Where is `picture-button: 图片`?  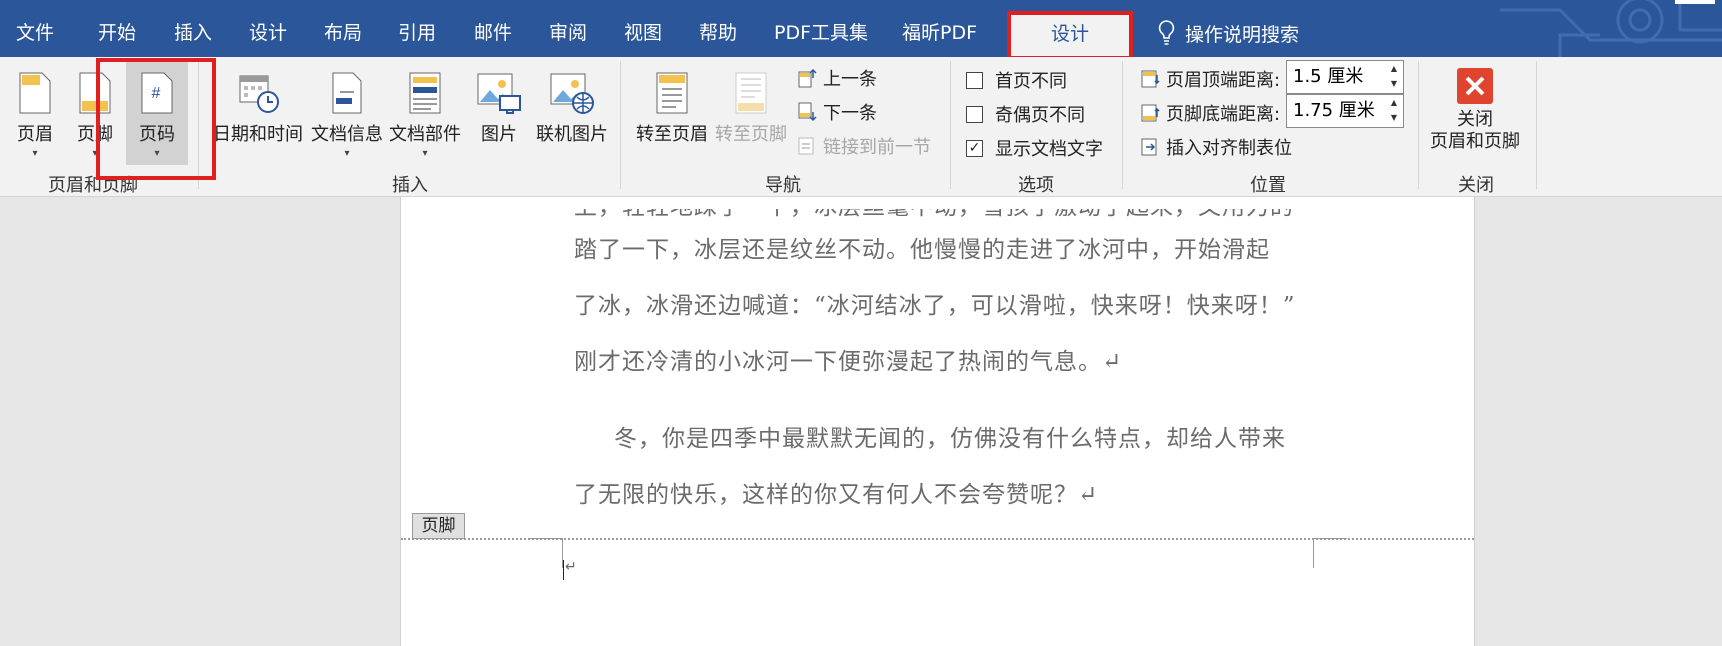 picture-button: 图片 is located at coordinates (499, 102).